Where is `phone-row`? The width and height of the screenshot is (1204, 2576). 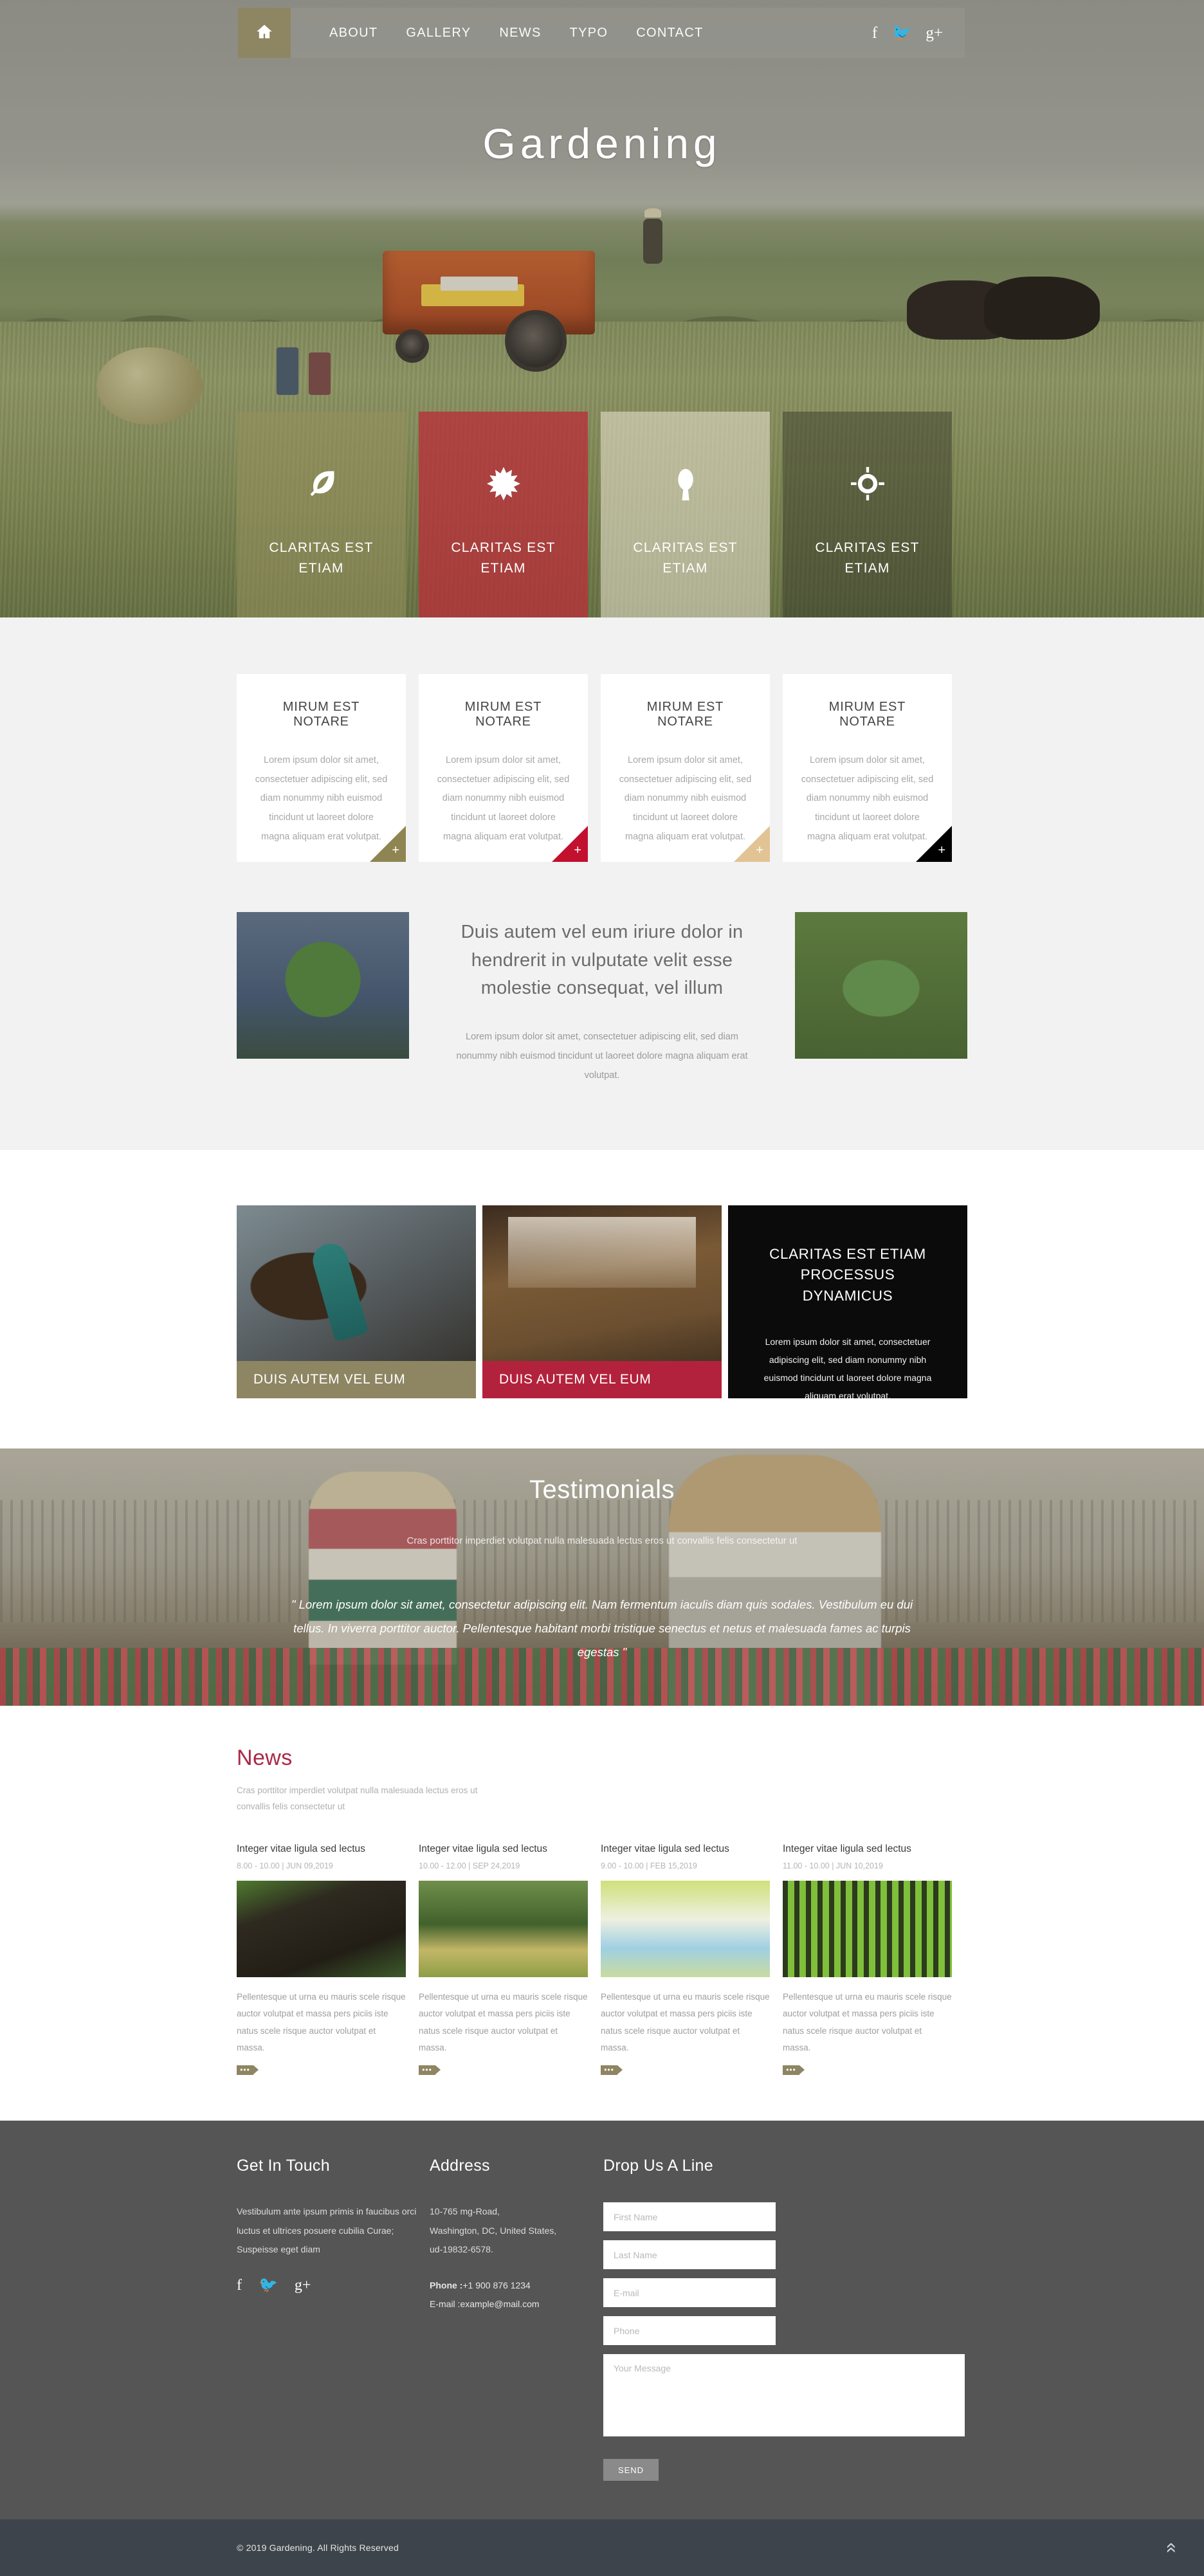
phone-row is located at coordinates (785, 2331).